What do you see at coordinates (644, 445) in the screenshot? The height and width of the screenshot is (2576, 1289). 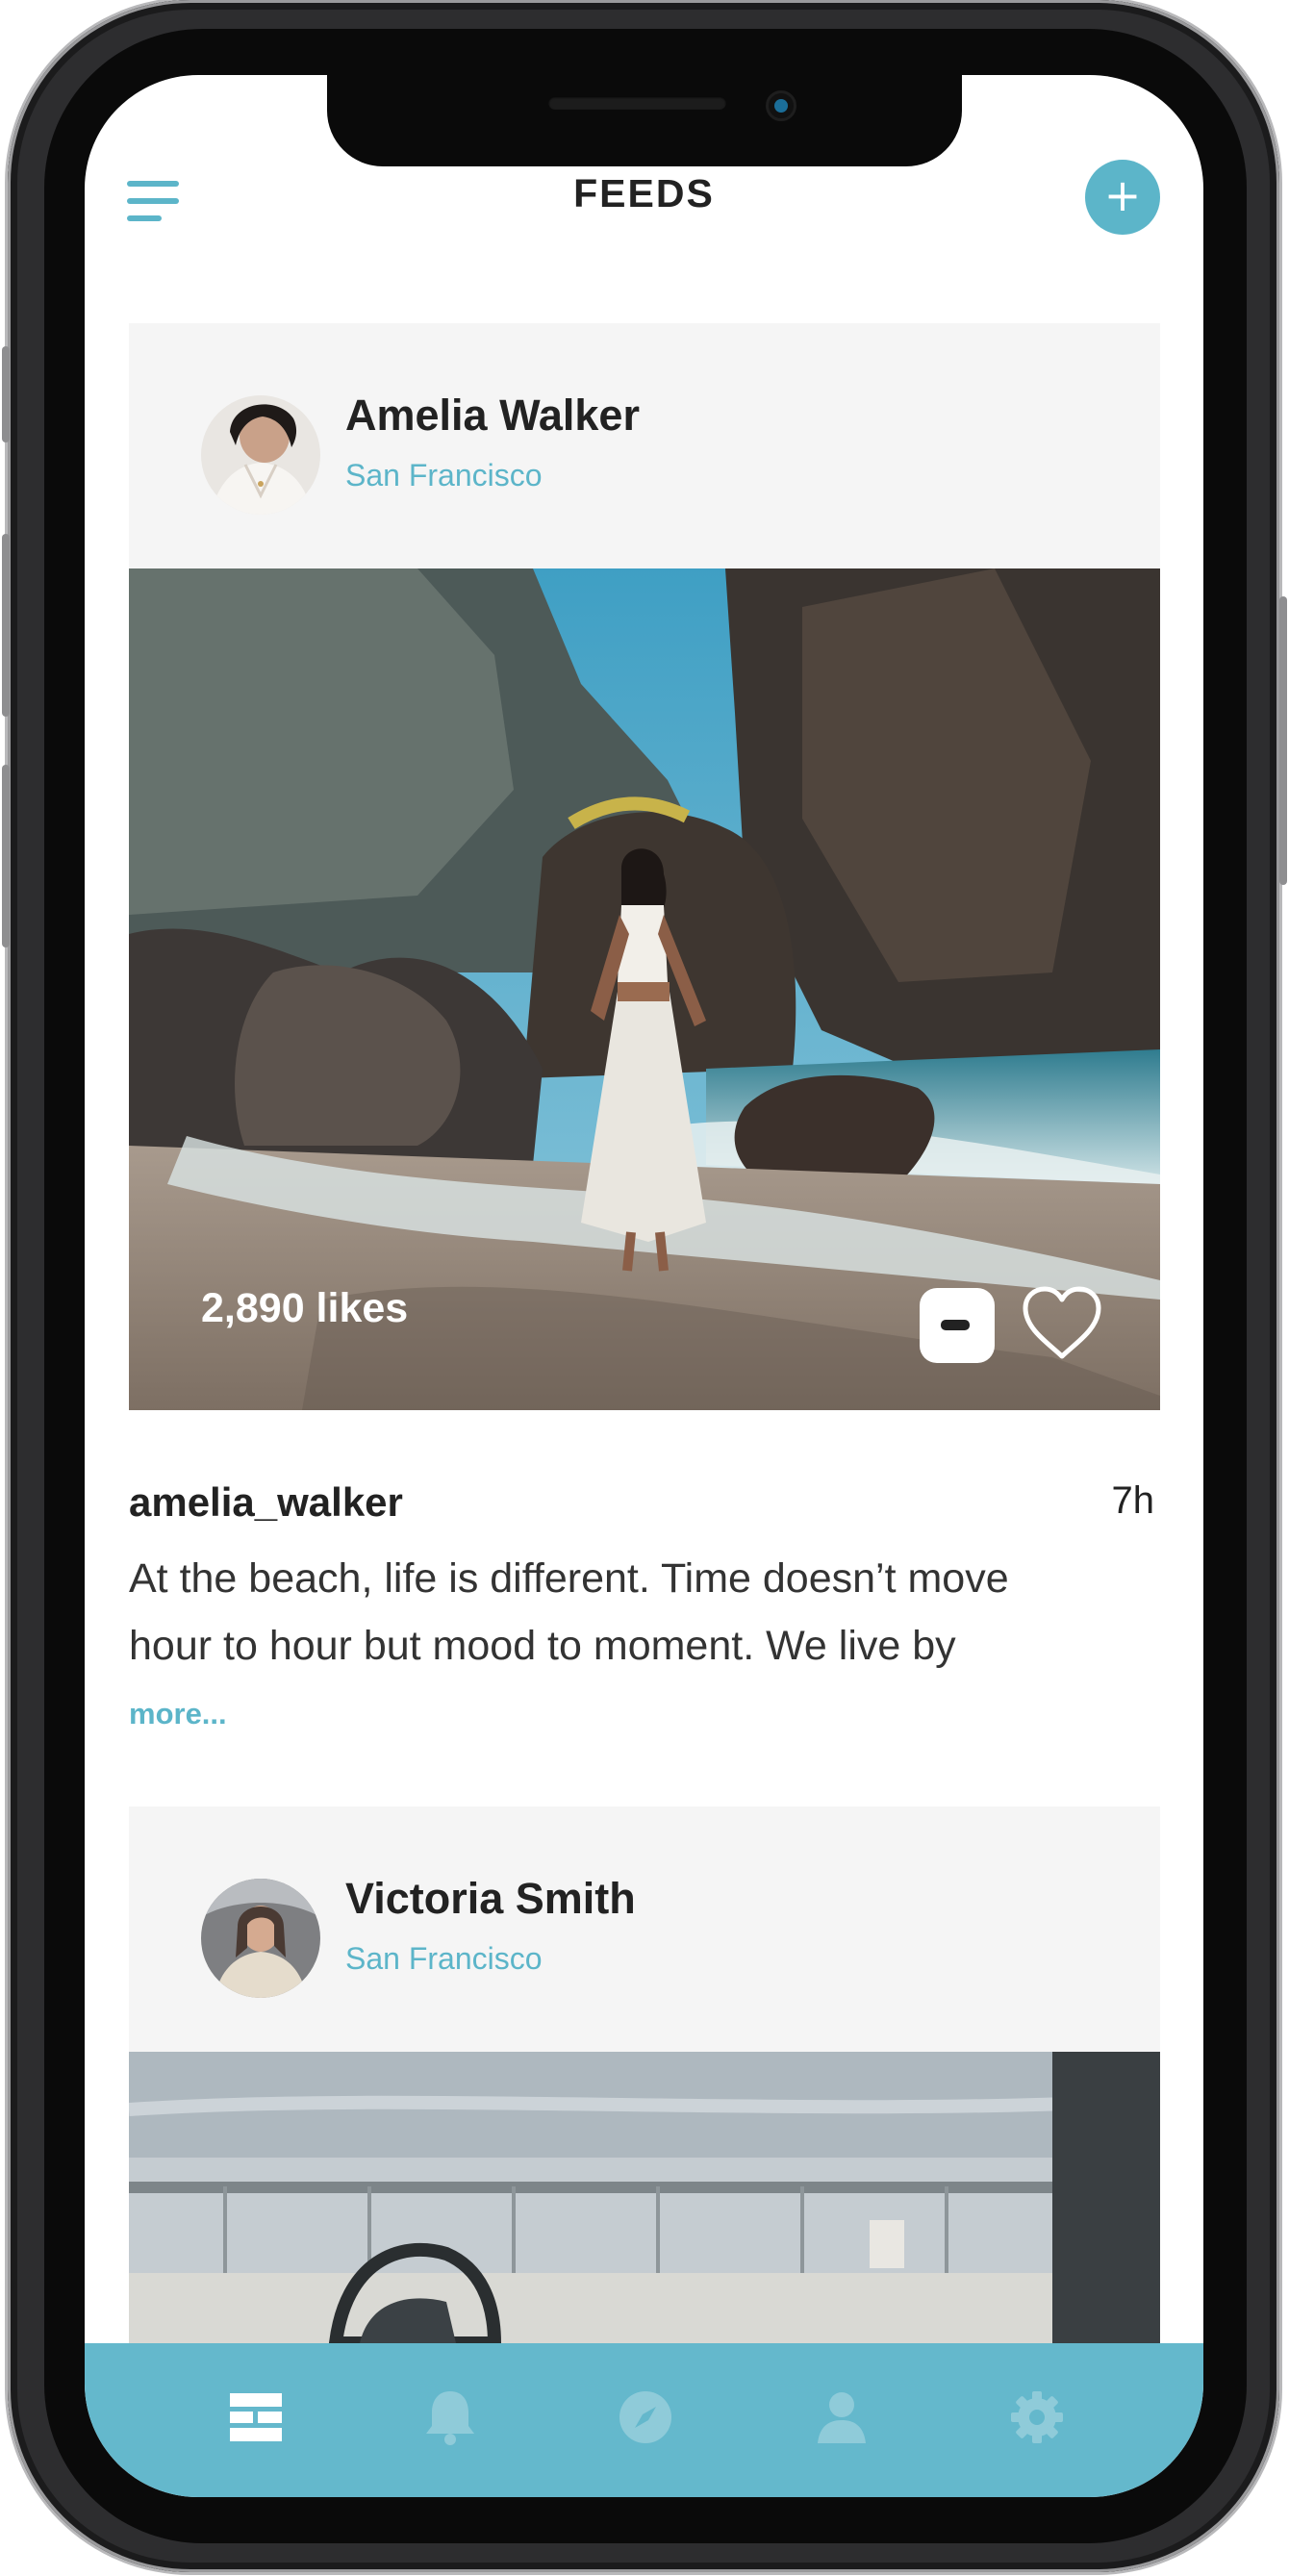 I see `post-header: Amelia Walker San Francisco` at bounding box center [644, 445].